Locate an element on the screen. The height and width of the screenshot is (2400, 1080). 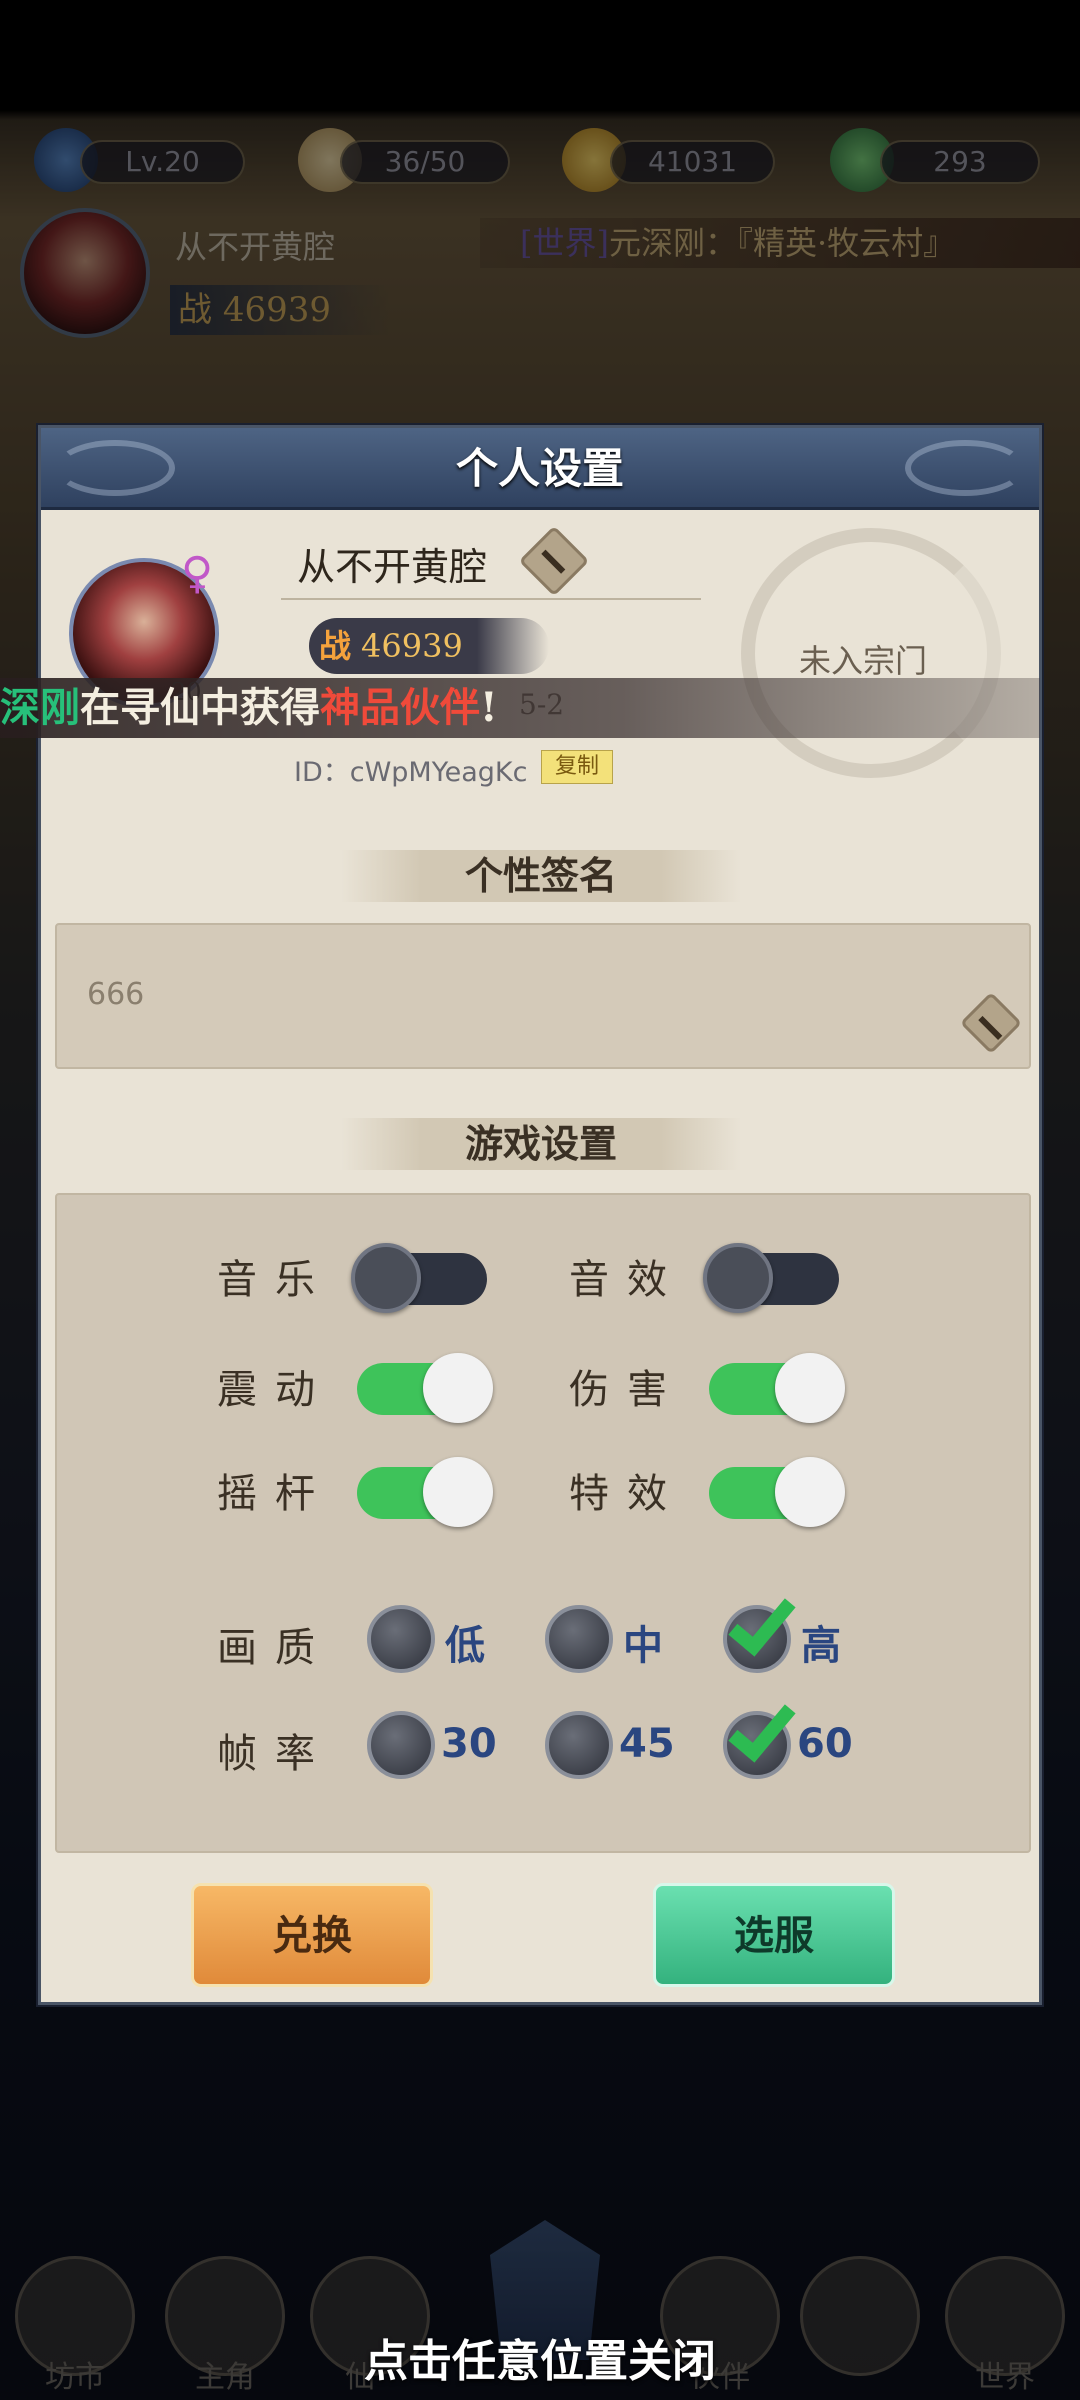
edit-signature-icon is located at coordinates (991, 1023).